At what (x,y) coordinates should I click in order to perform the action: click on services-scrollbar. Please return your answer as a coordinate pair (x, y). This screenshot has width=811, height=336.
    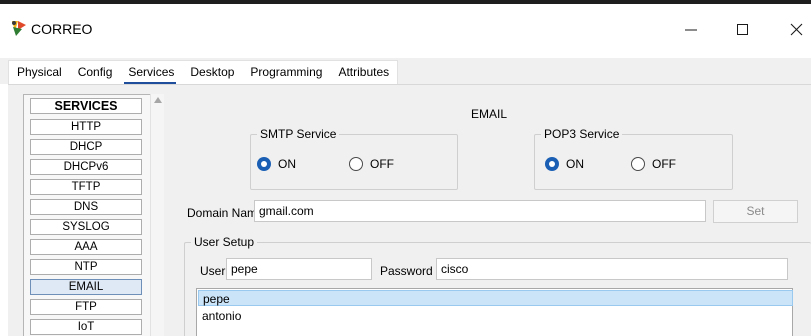
    Looking at the image, I should click on (157, 215).